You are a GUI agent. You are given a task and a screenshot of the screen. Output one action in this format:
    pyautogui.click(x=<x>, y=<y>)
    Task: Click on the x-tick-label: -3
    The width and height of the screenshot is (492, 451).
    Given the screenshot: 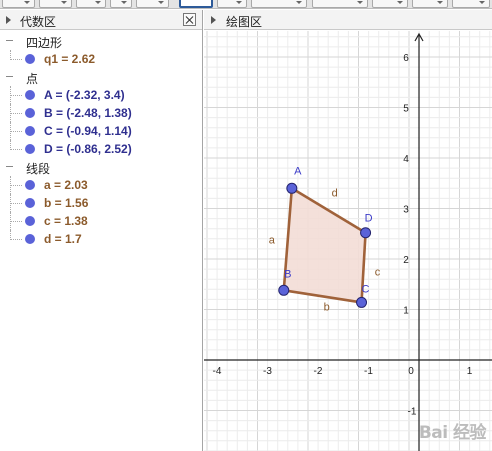 What is the action you would take?
    pyautogui.click(x=267, y=371)
    